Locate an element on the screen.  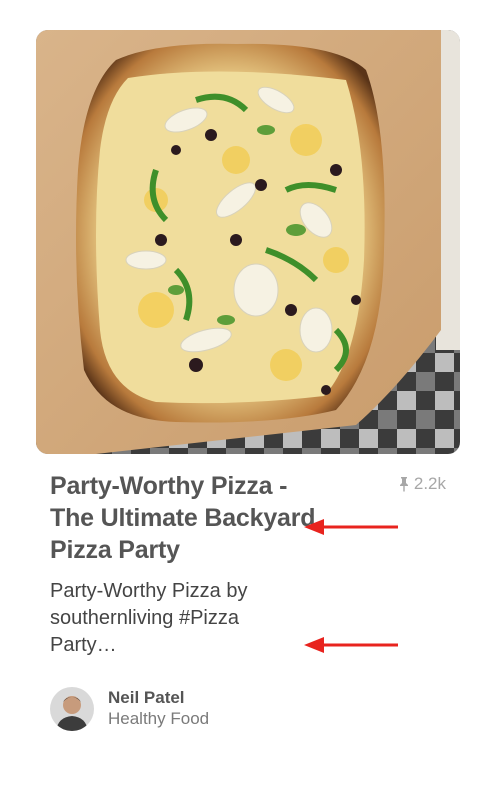
author-name: Neil Patel is located at coordinates (158, 698).